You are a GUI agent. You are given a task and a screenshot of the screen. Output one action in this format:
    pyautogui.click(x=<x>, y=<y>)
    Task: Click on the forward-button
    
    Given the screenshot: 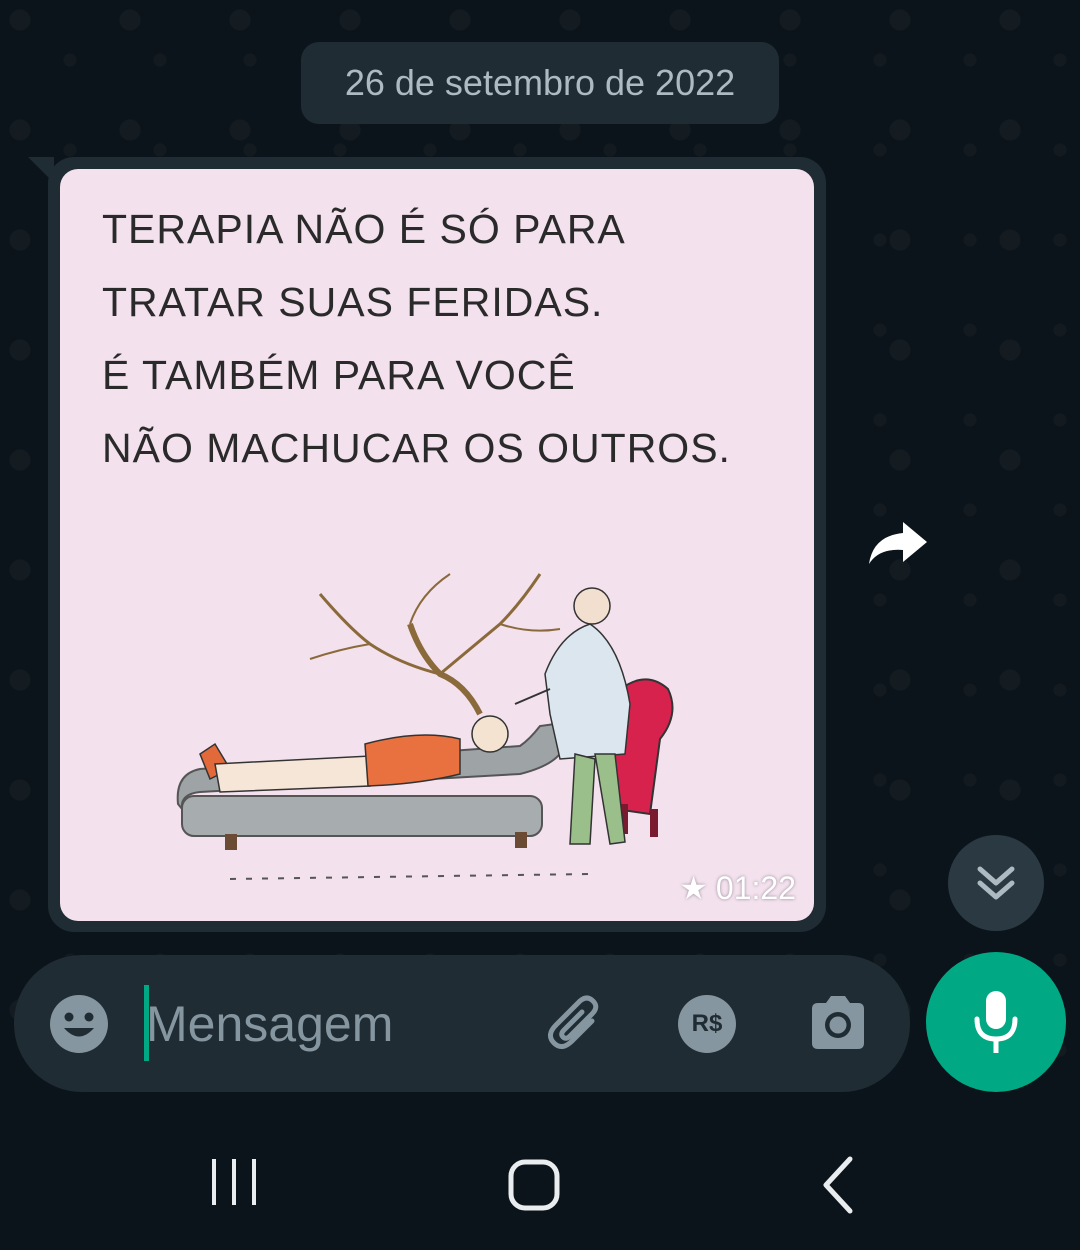 What is the action you would take?
    pyautogui.click(x=898, y=543)
    